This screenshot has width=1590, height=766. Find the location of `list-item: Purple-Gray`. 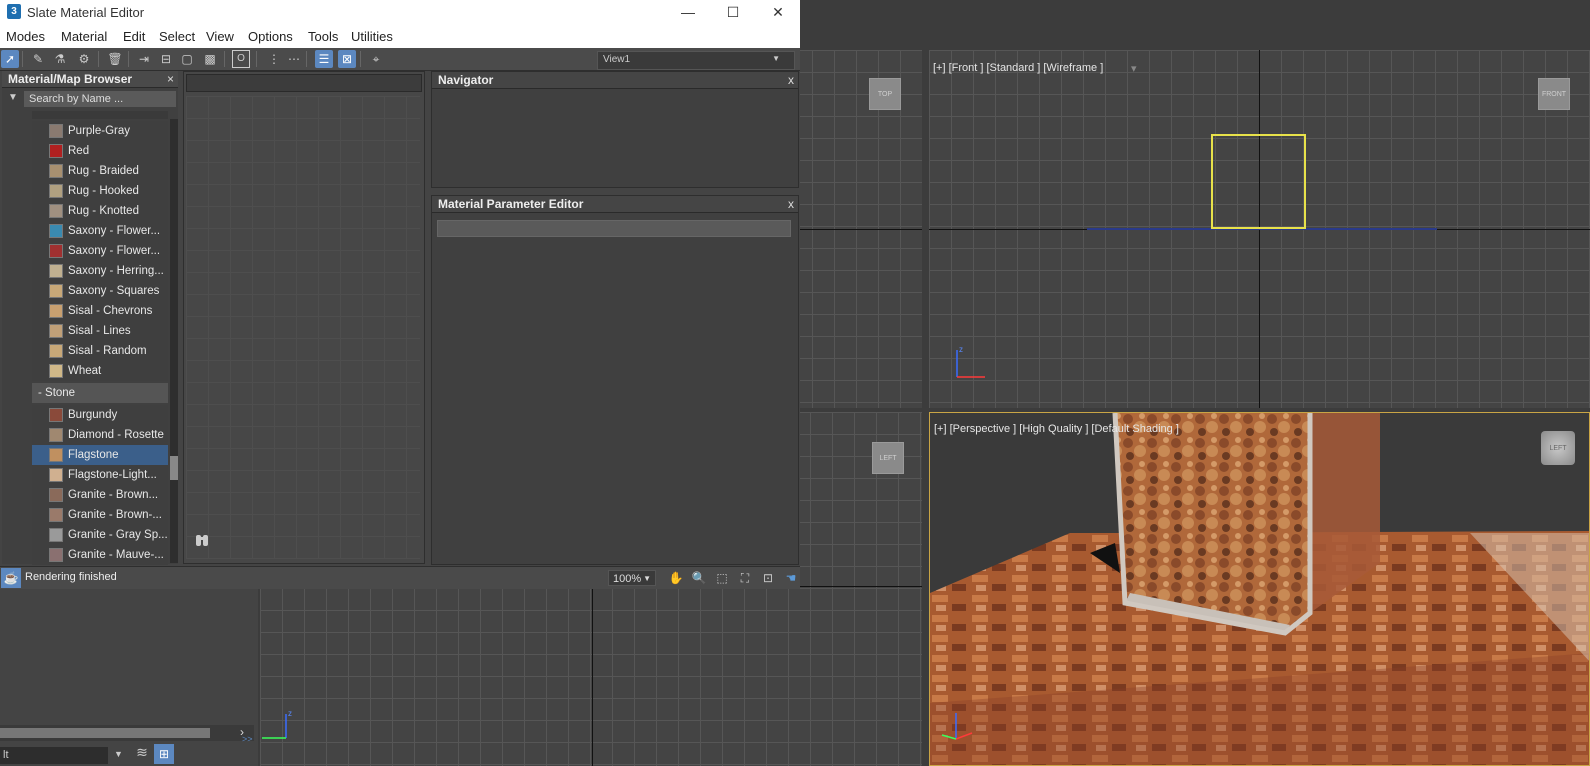

list-item: Purple-Gray is located at coordinates (100, 131).